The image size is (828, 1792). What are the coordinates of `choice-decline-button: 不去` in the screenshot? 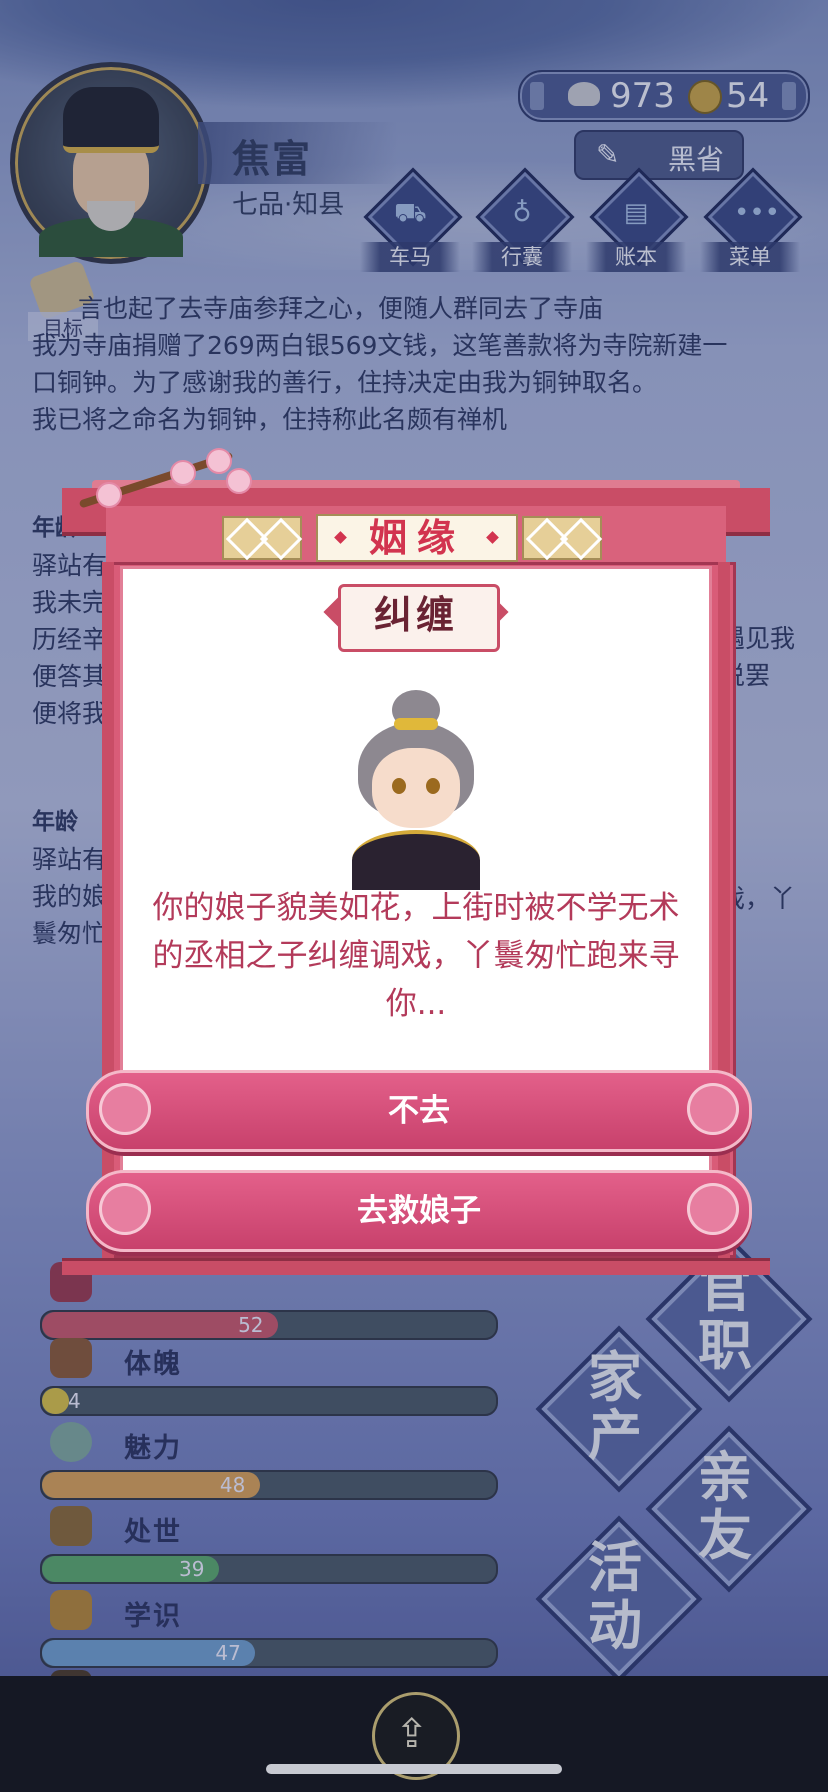 It's located at (419, 1111).